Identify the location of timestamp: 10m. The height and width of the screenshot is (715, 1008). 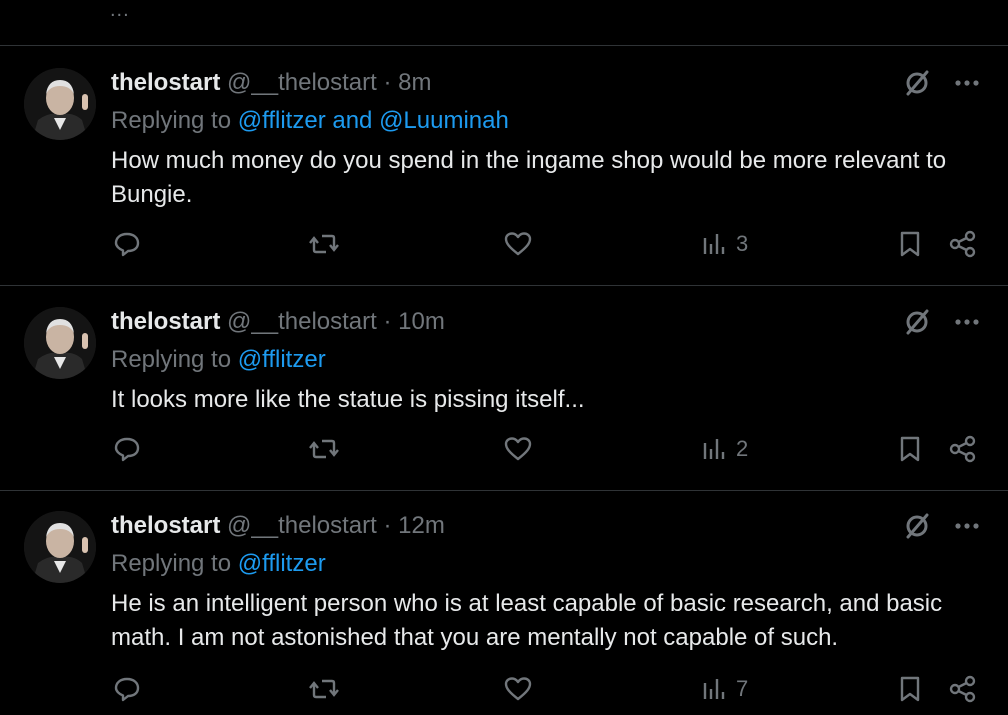
(421, 321).